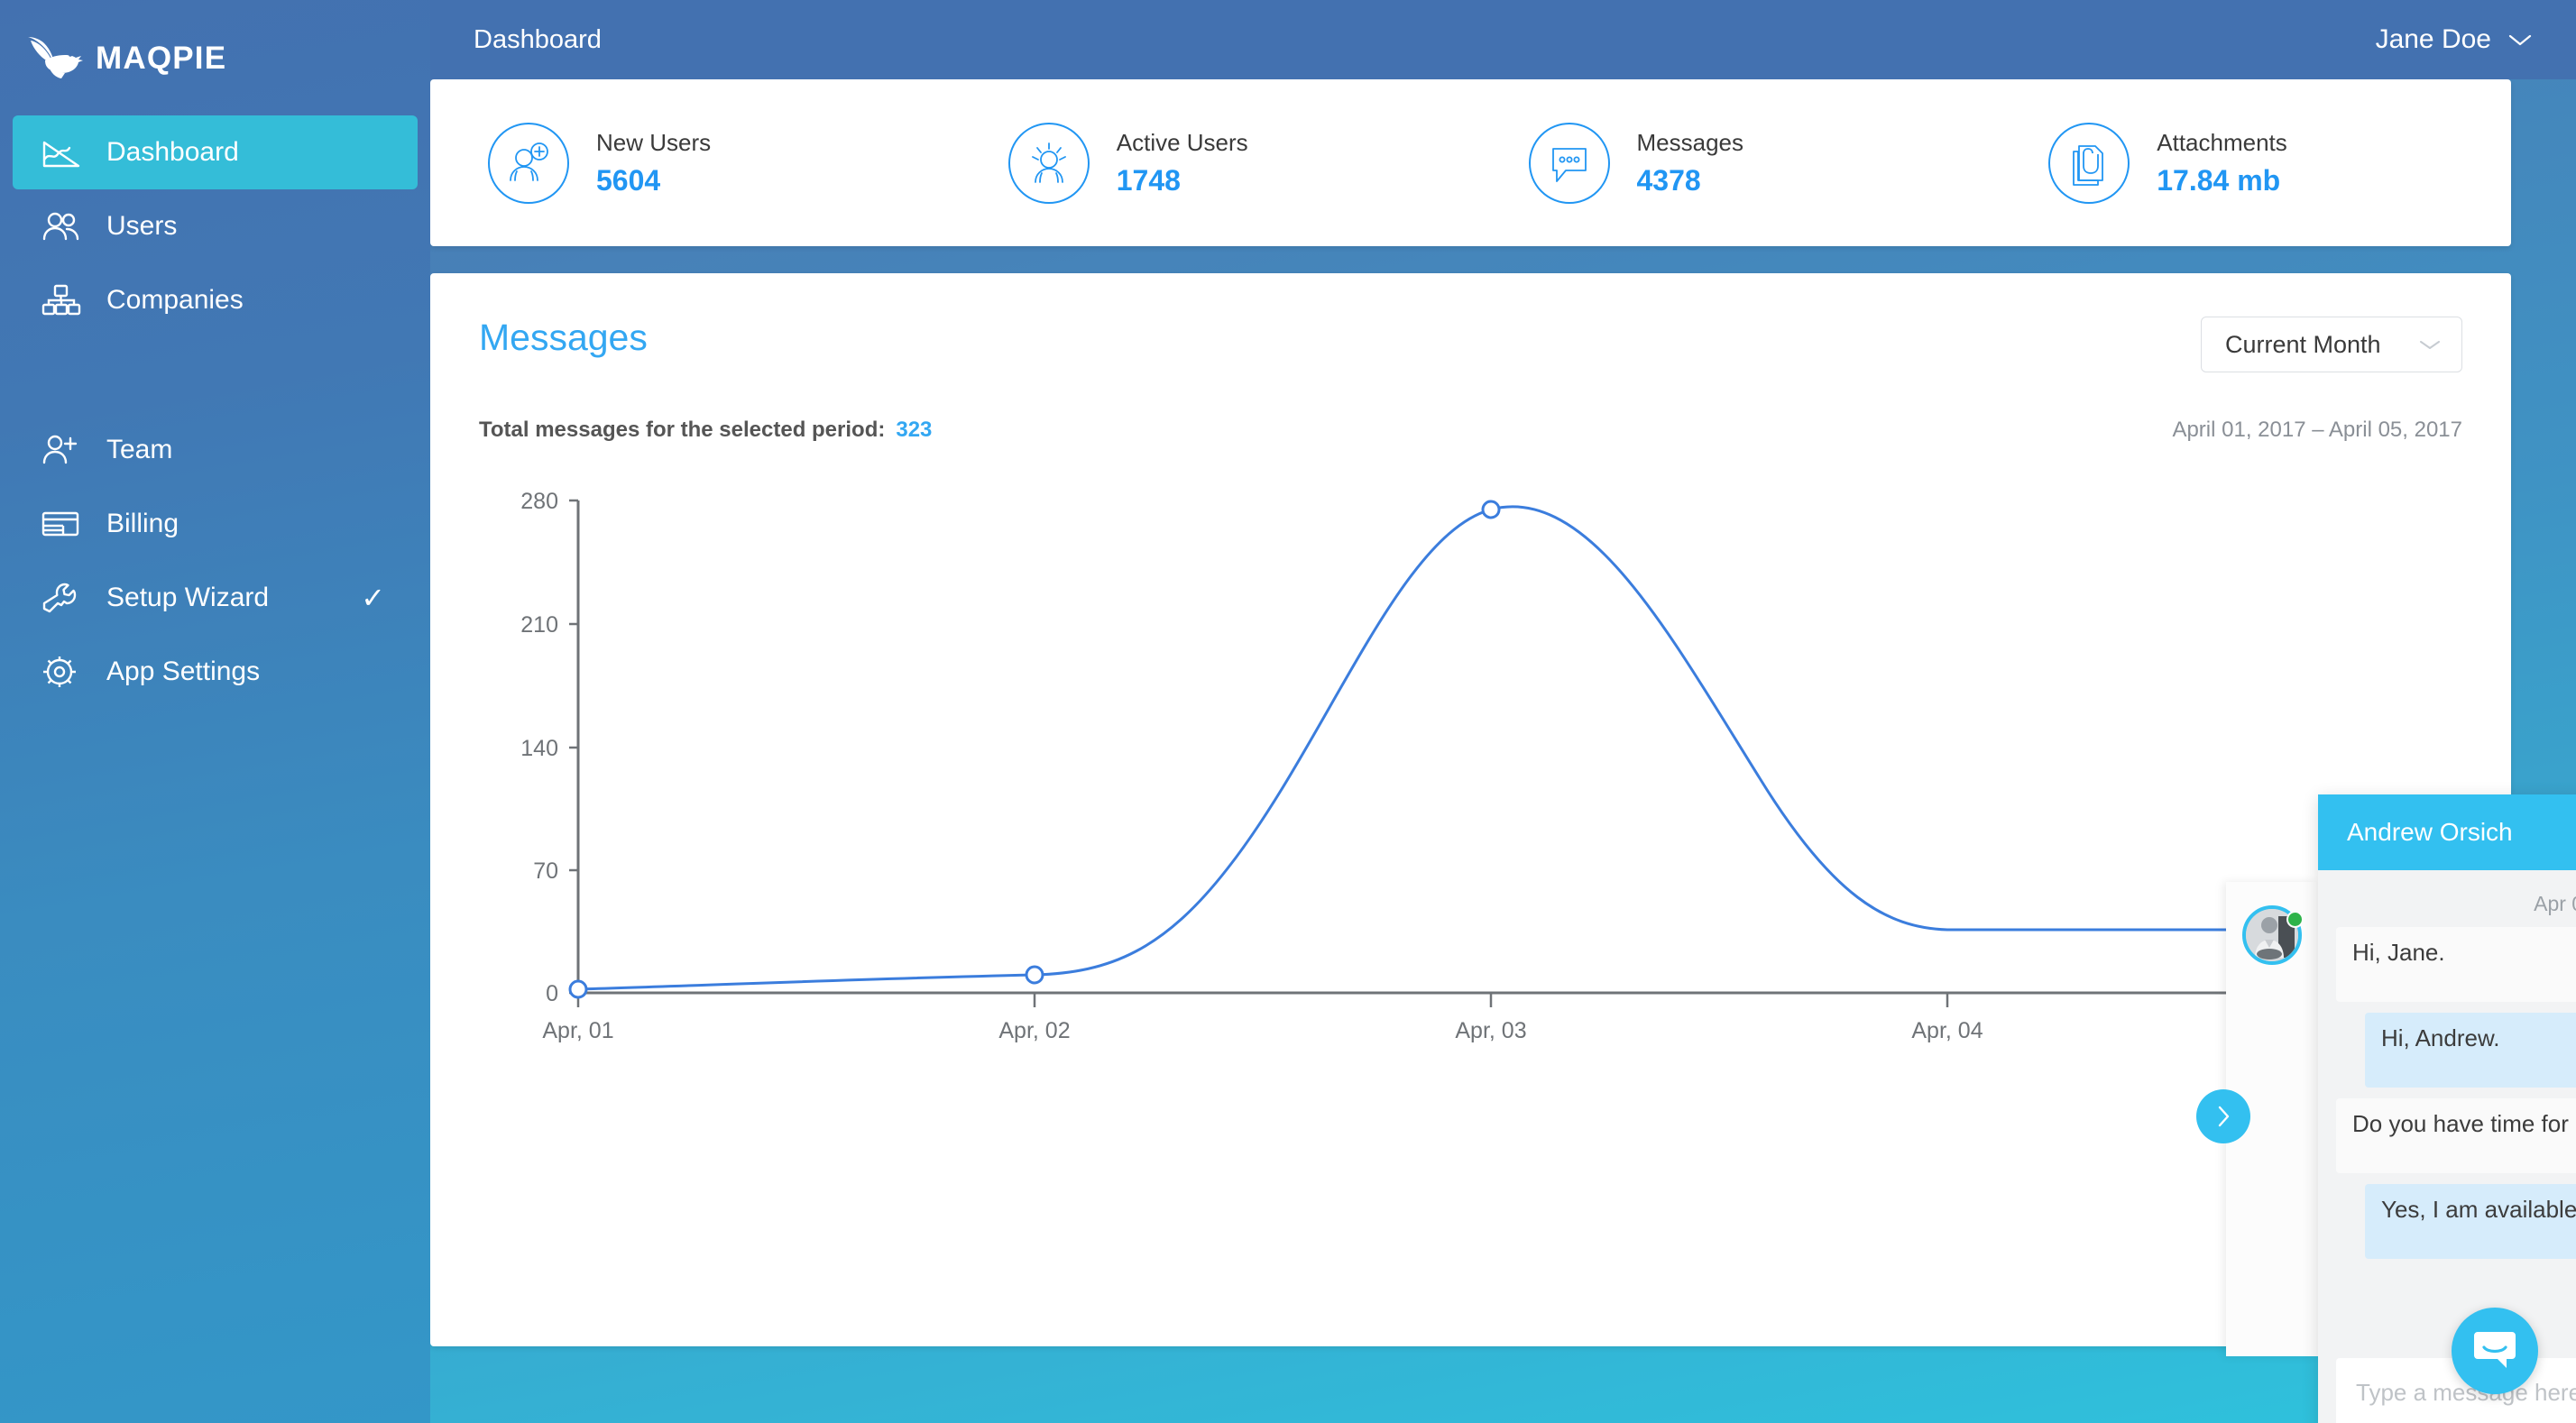  What do you see at coordinates (2089, 163) in the screenshot?
I see `attachment-pages-icon` at bounding box center [2089, 163].